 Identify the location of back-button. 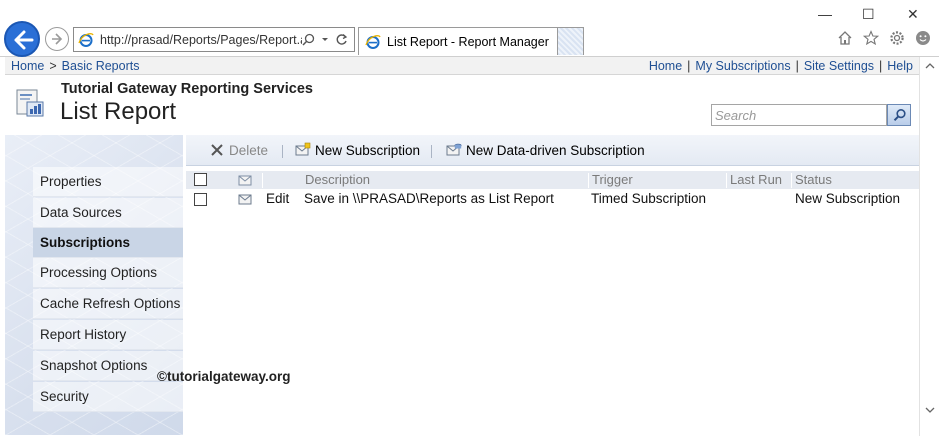
(22, 39).